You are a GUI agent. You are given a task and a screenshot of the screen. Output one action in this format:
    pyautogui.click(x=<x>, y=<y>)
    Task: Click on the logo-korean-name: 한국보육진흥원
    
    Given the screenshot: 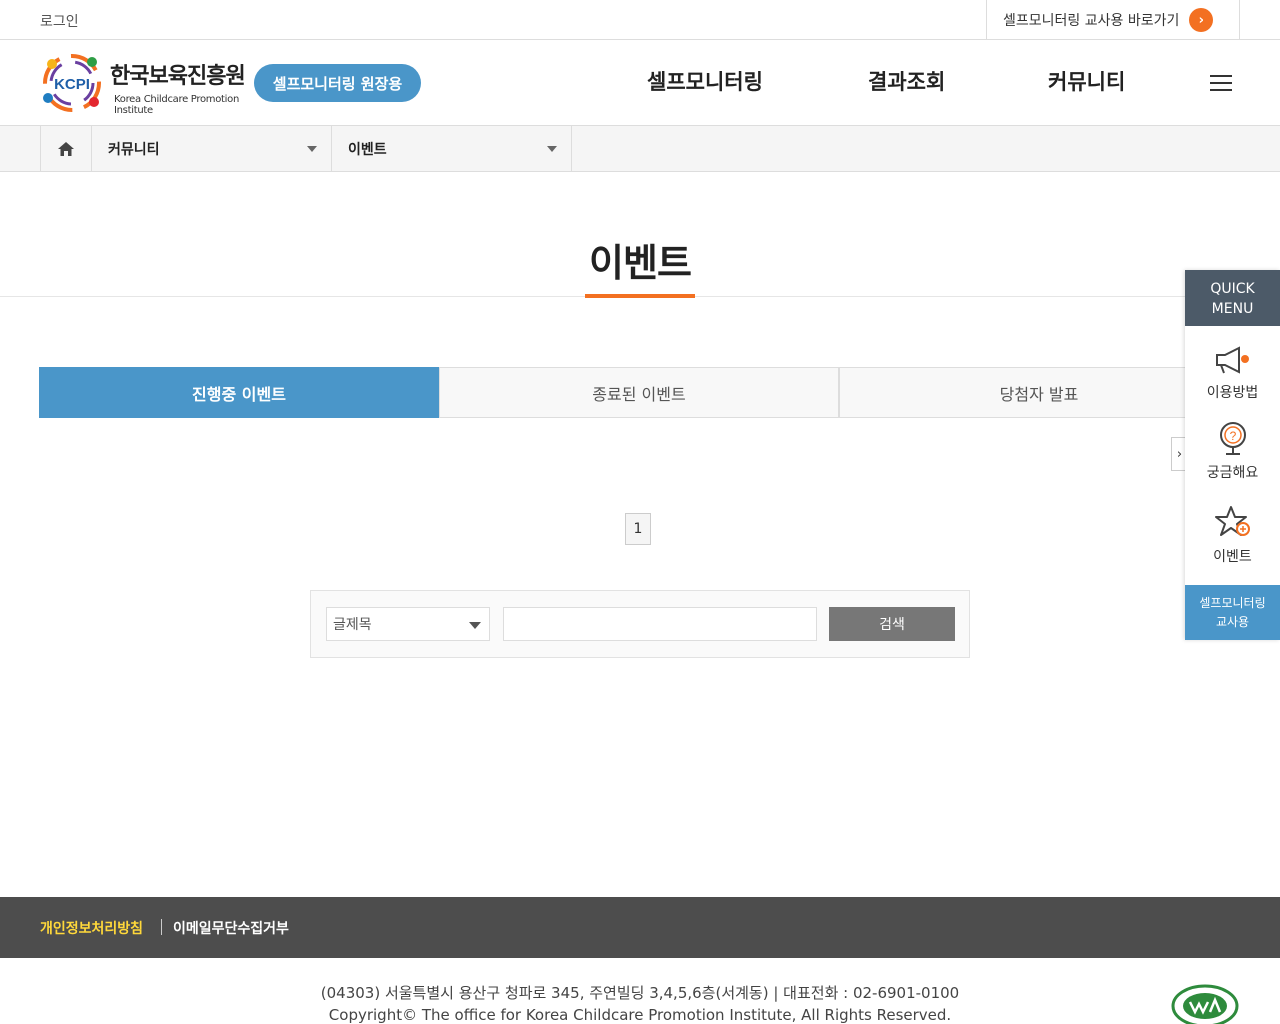 What is the action you would take?
    pyautogui.click(x=178, y=76)
    